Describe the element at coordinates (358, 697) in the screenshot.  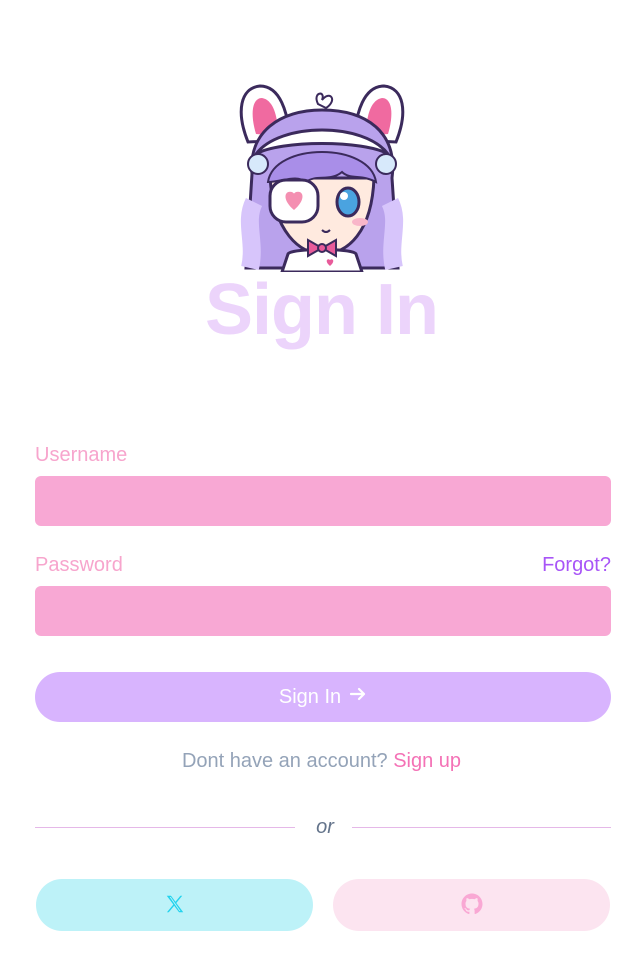
I see `arrow-right-icon` at that location.